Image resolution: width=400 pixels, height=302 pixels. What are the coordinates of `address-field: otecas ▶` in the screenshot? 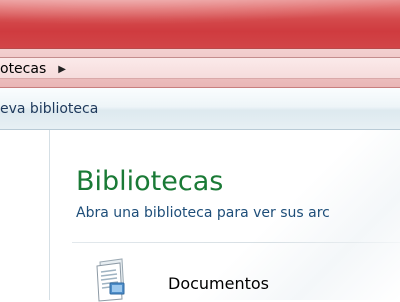 It's located at (200, 68).